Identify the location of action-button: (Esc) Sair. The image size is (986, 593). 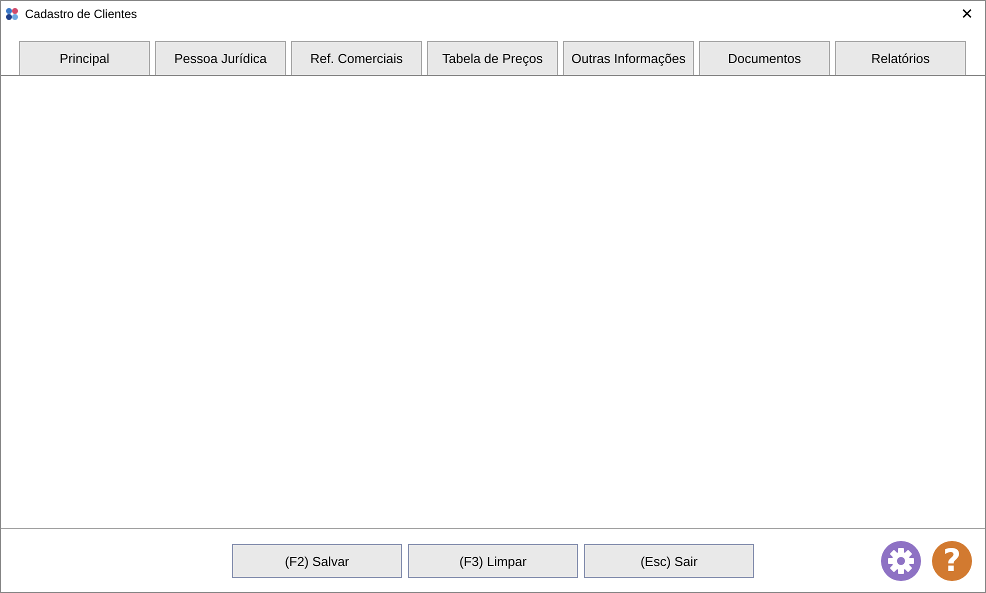
(669, 561).